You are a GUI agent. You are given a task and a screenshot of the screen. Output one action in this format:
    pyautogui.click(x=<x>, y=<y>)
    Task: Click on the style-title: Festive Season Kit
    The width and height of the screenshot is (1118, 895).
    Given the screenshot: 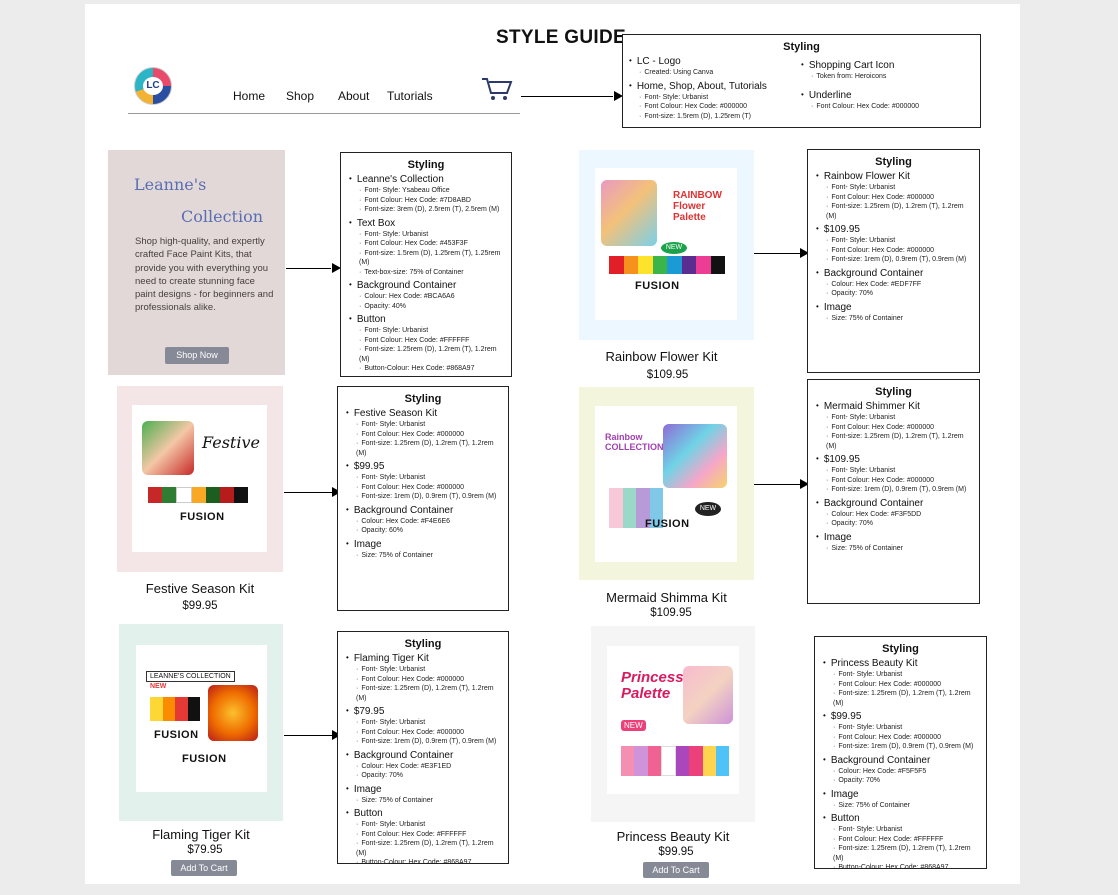 What is the action you would take?
    pyautogui.click(x=423, y=414)
    